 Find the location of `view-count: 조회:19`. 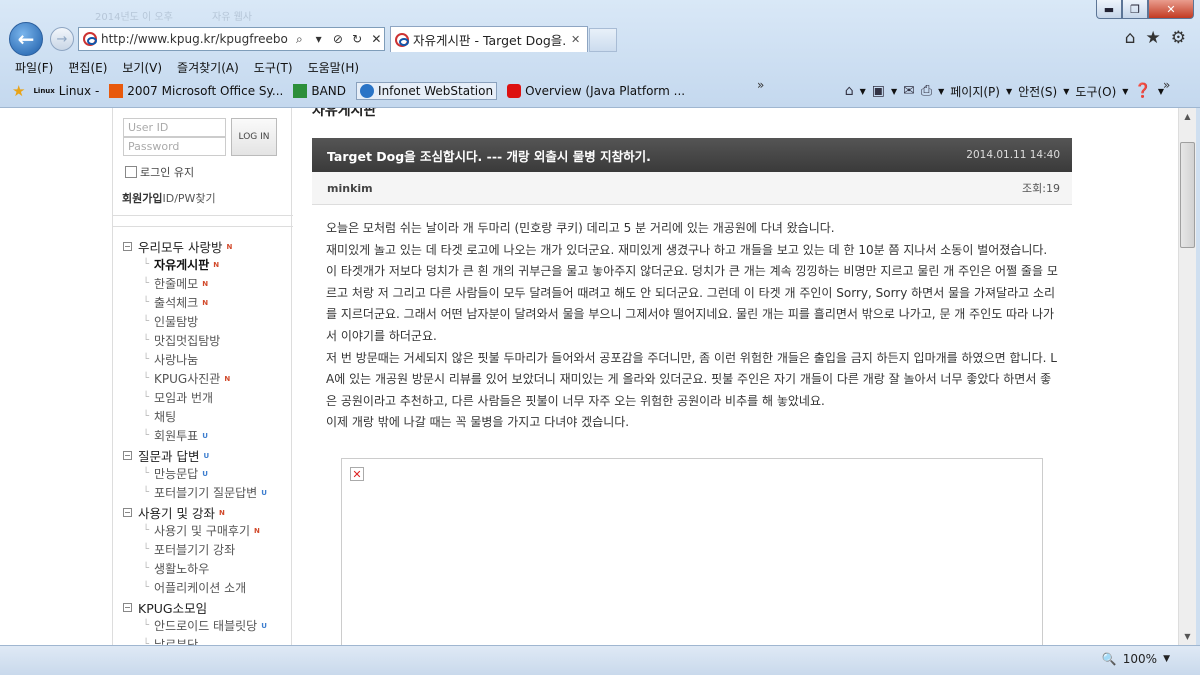

view-count: 조회:19 is located at coordinates (1041, 188).